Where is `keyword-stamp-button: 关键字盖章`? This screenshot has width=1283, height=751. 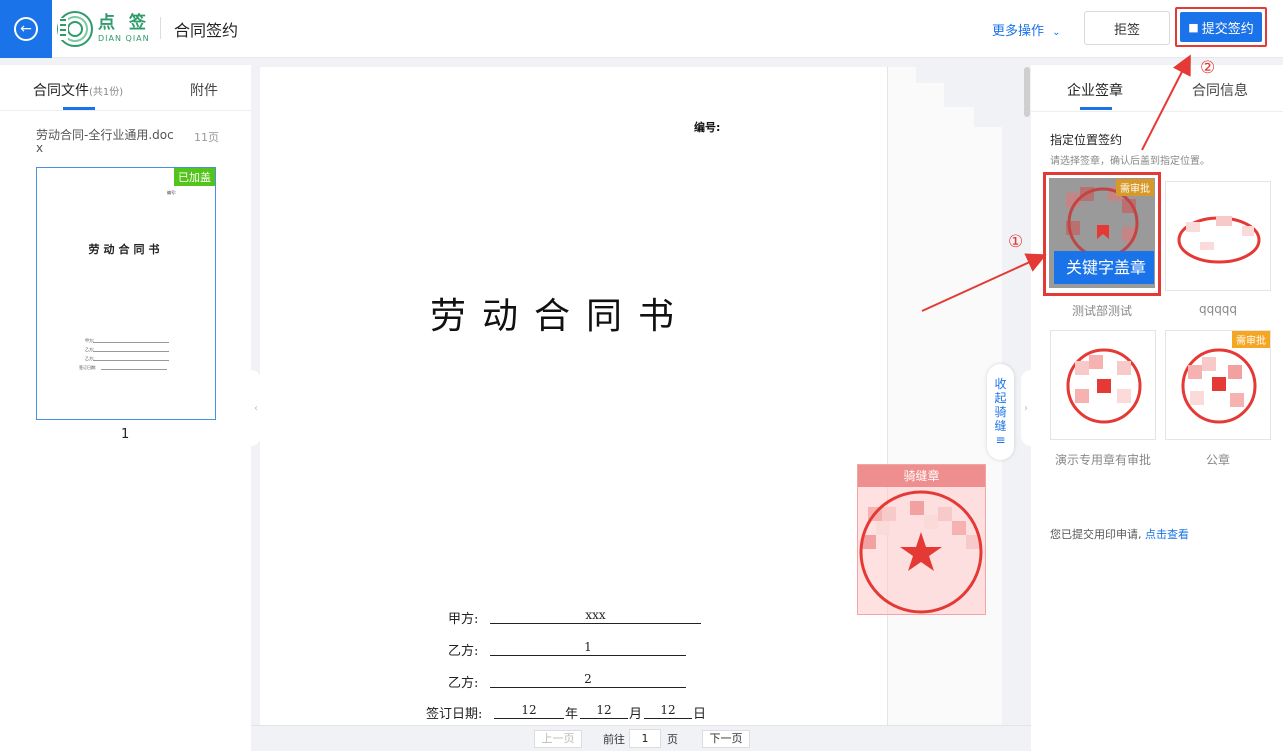
keyword-stamp-button: 关键字盖章 is located at coordinates (1104, 267).